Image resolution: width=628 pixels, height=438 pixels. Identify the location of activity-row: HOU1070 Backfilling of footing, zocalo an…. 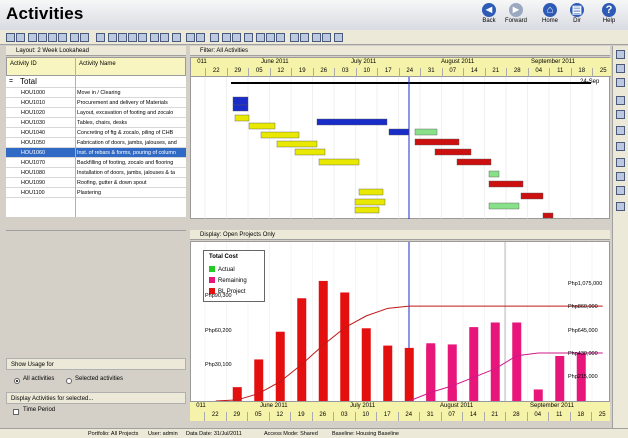
(96, 163).